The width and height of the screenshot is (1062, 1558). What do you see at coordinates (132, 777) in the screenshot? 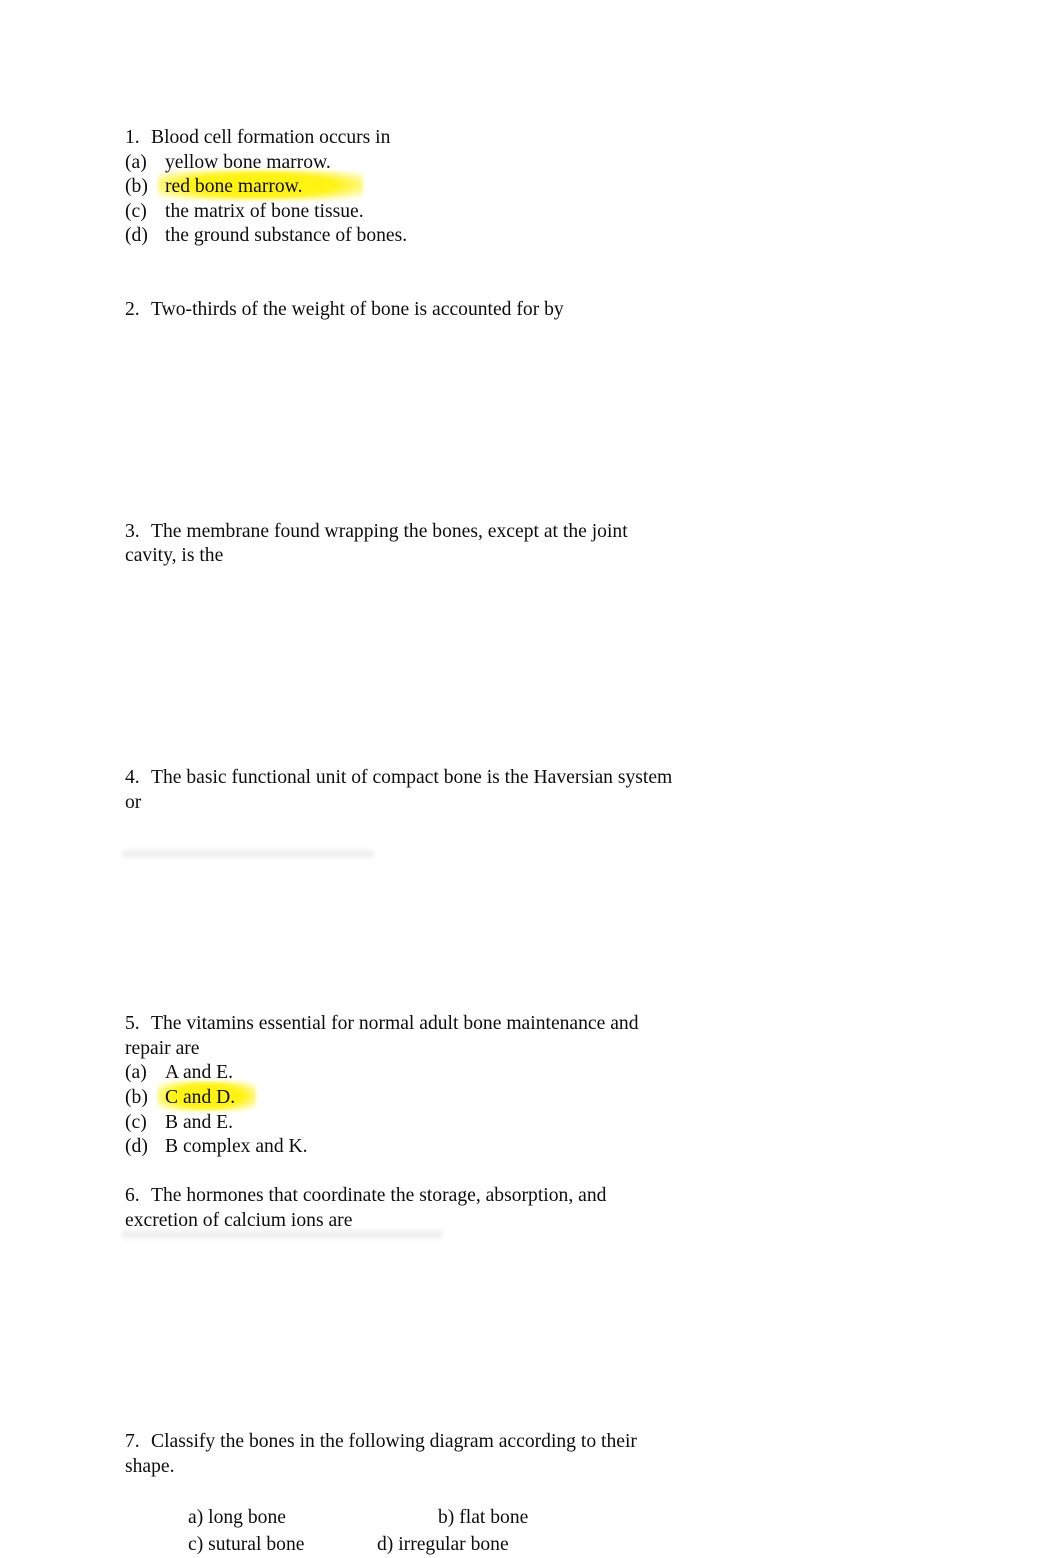
I see `question-4-number: 4.` at bounding box center [132, 777].